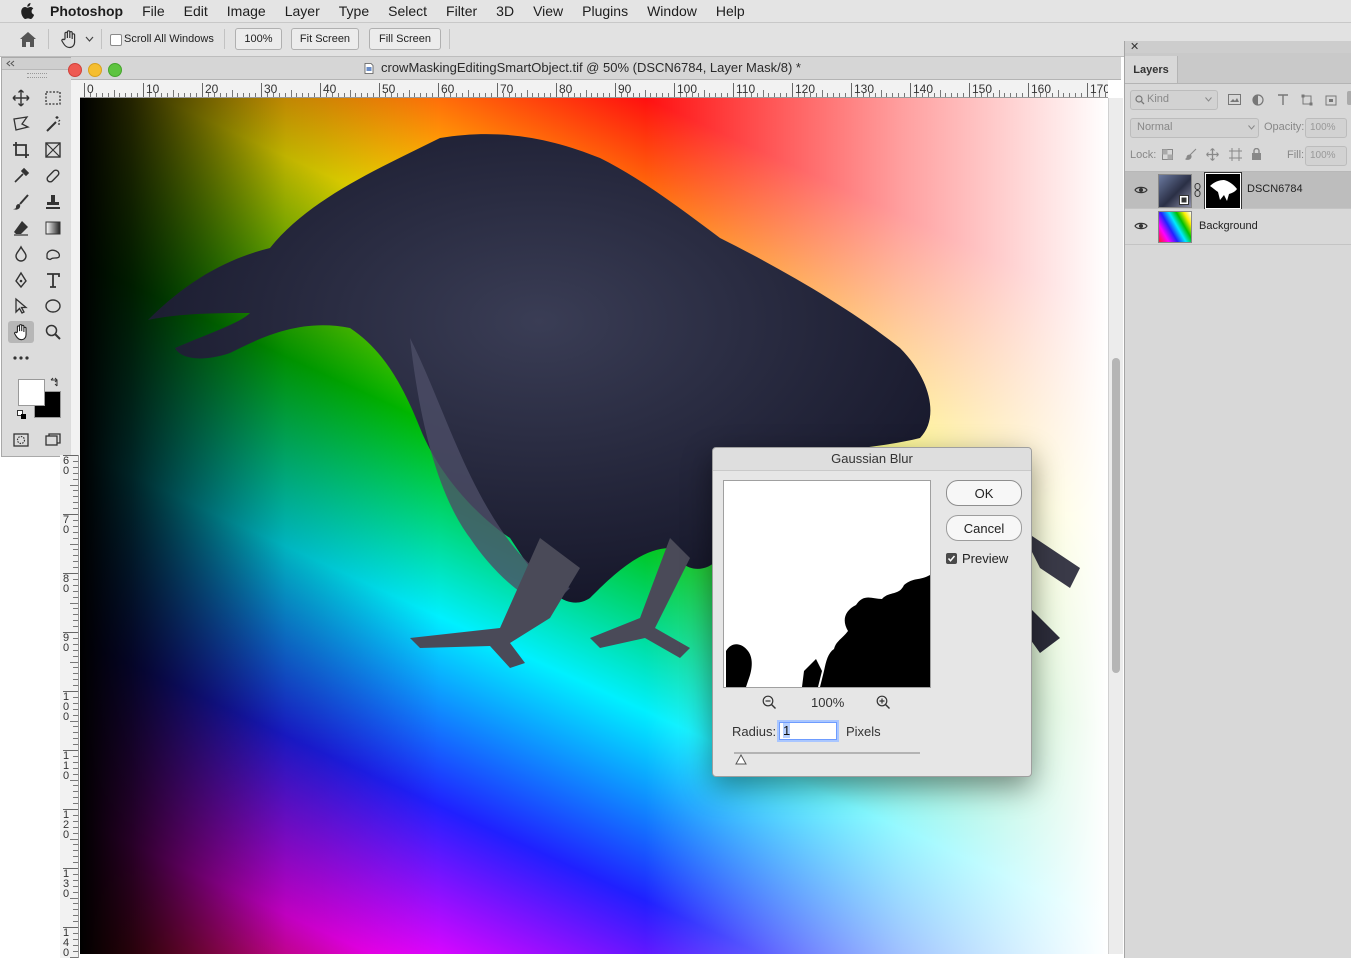 Image resolution: width=1351 pixels, height=958 pixels. I want to click on fill-screen-button: Fill Screen, so click(405, 39).